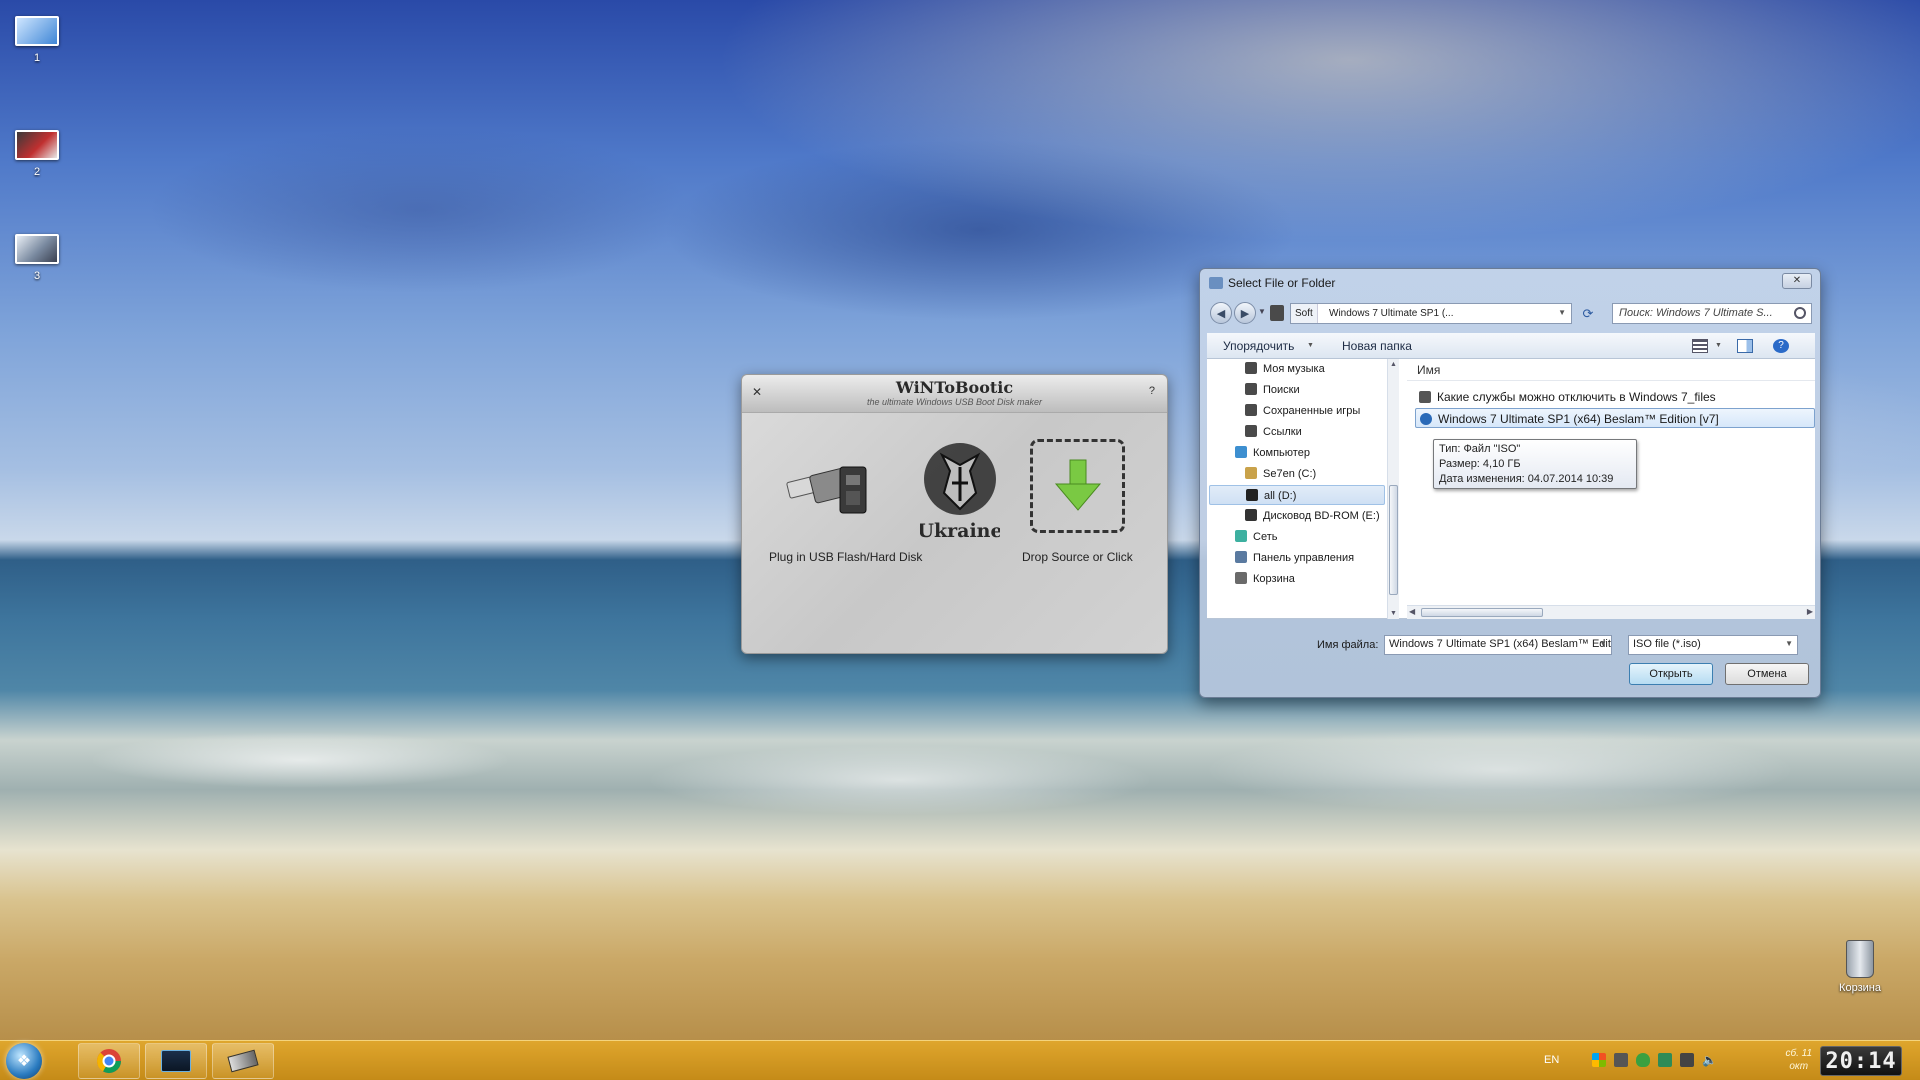 The image size is (1920, 1080). What do you see at coordinates (1621, 1060) in the screenshot?
I see `tray-tools-icon` at bounding box center [1621, 1060].